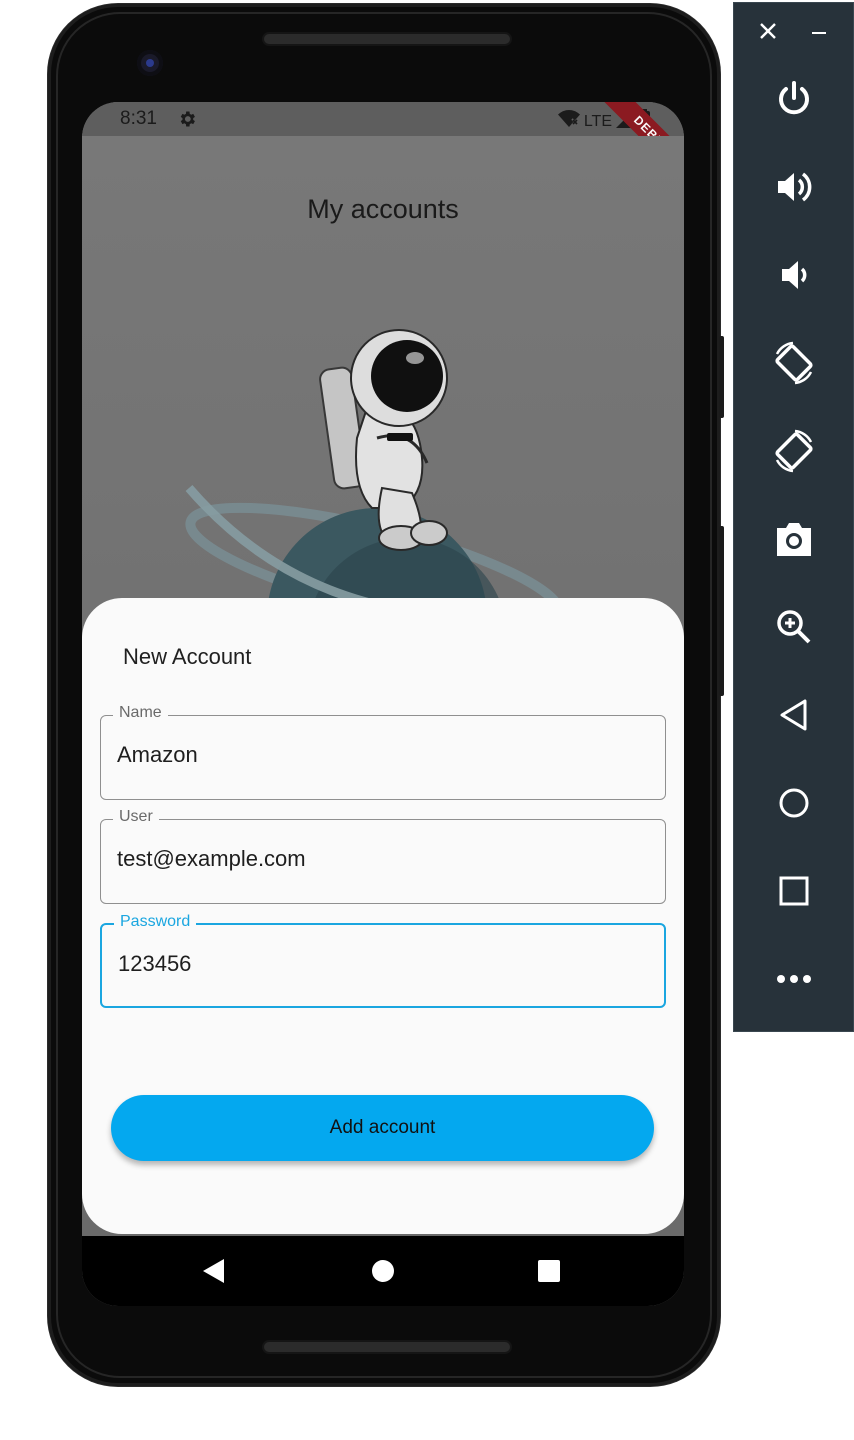  I want to click on home-icon, so click(794, 803).